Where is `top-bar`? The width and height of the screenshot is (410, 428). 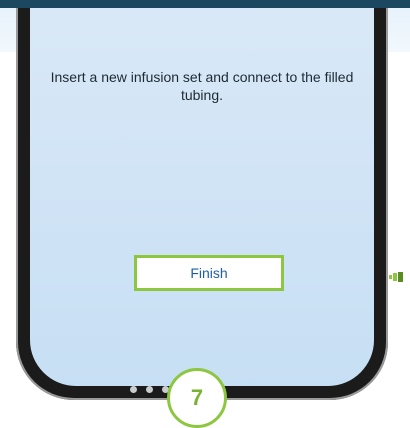
top-bar is located at coordinates (205, 4).